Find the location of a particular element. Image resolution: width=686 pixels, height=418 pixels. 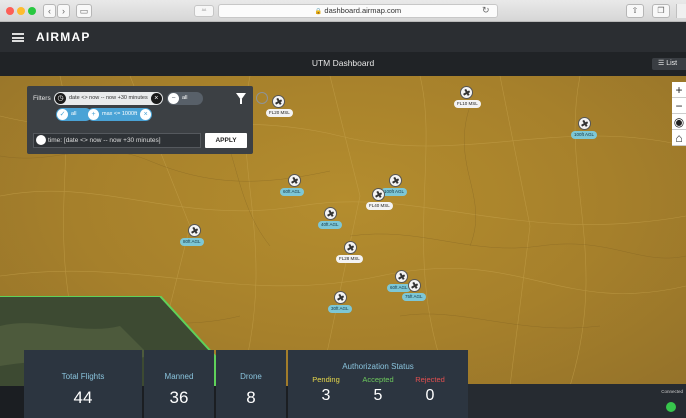

app-header: AIRMAP is located at coordinates (343, 37).